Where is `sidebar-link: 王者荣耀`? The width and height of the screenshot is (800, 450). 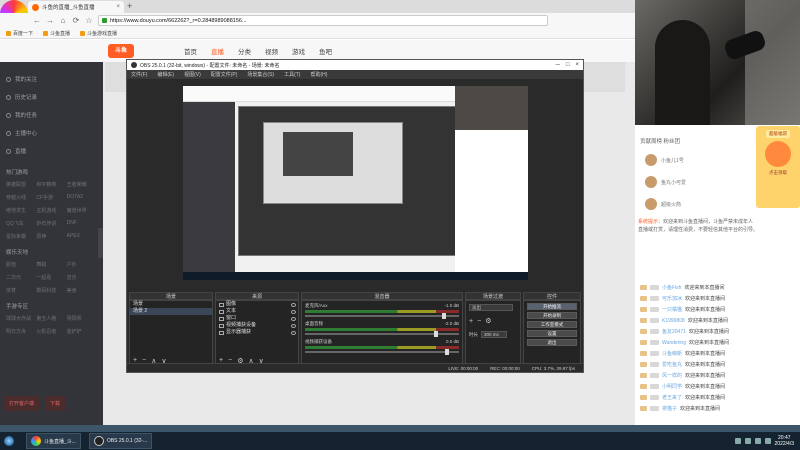
sidebar-link: 王者荣耀 is located at coordinates (82, 184).